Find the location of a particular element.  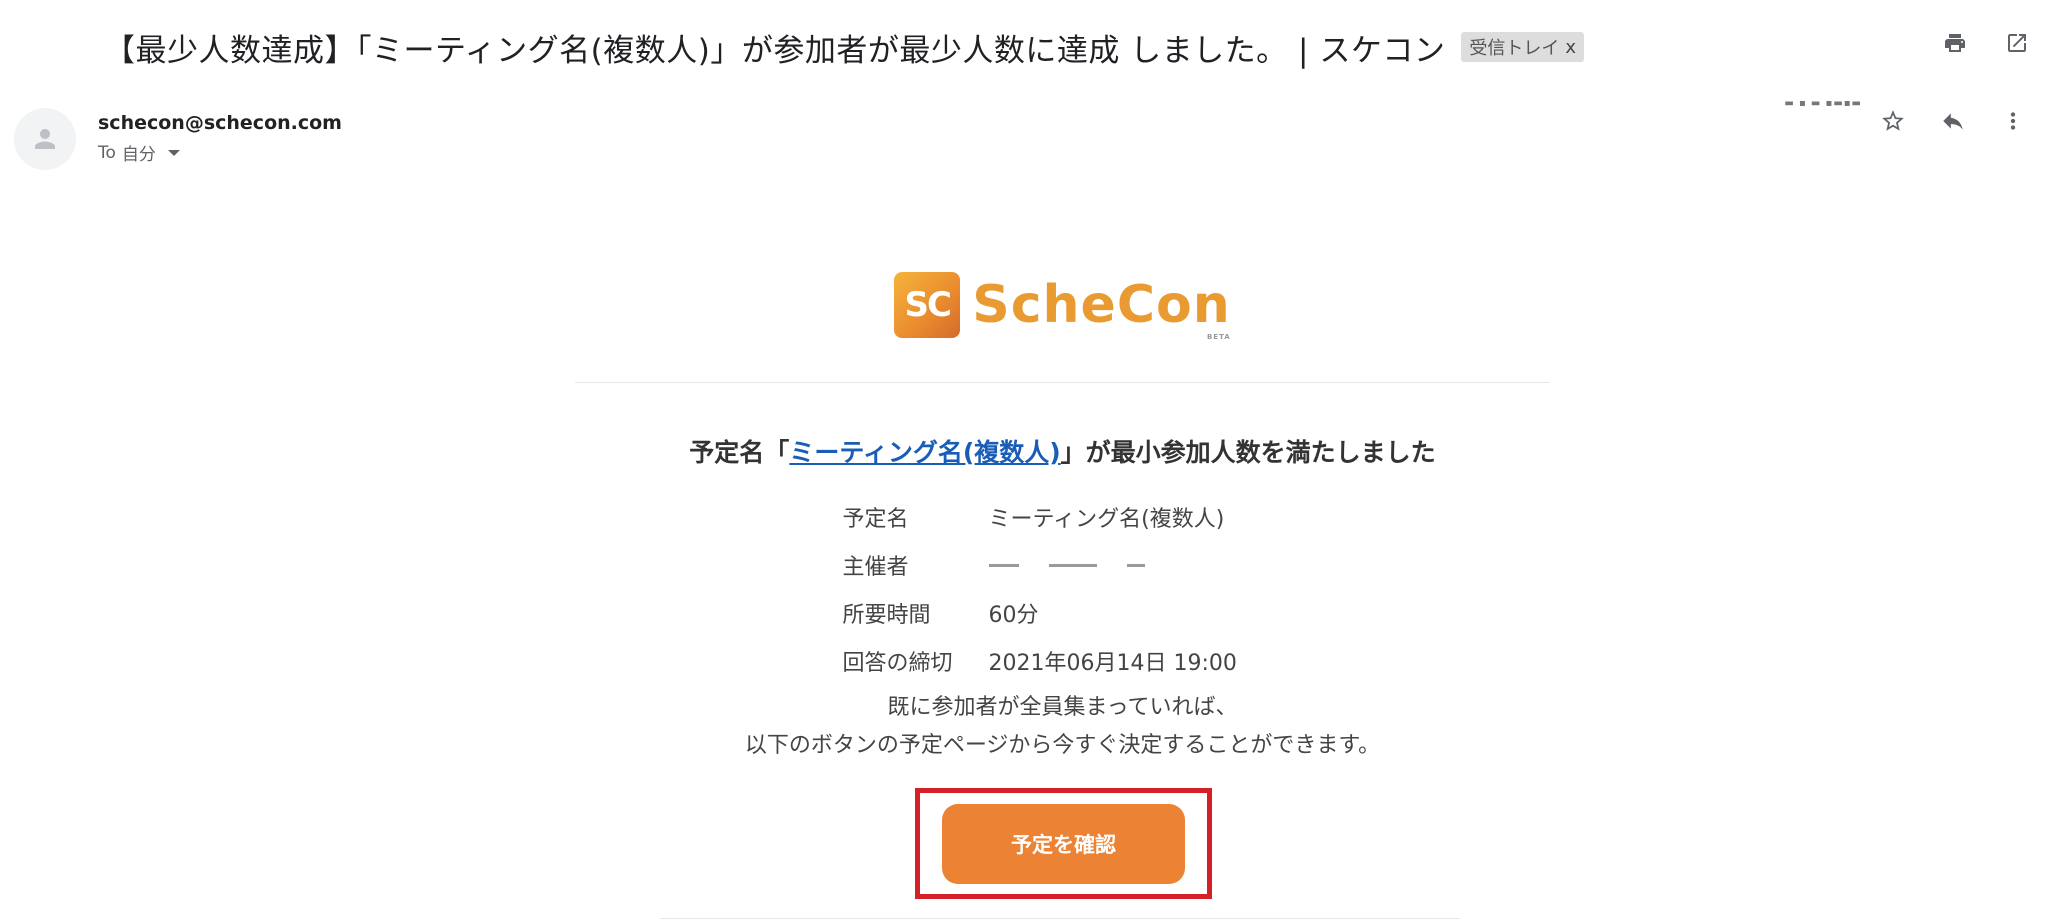

headline: 予定名「ミーティング名(複数人)」が最小参加人数を満たしました is located at coordinates (1062, 451).